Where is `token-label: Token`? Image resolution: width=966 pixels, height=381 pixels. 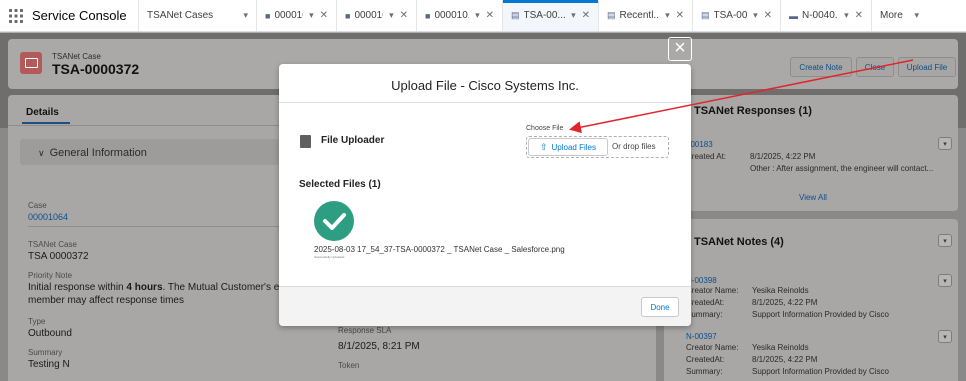 token-label: Token is located at coordinates (349, 365).